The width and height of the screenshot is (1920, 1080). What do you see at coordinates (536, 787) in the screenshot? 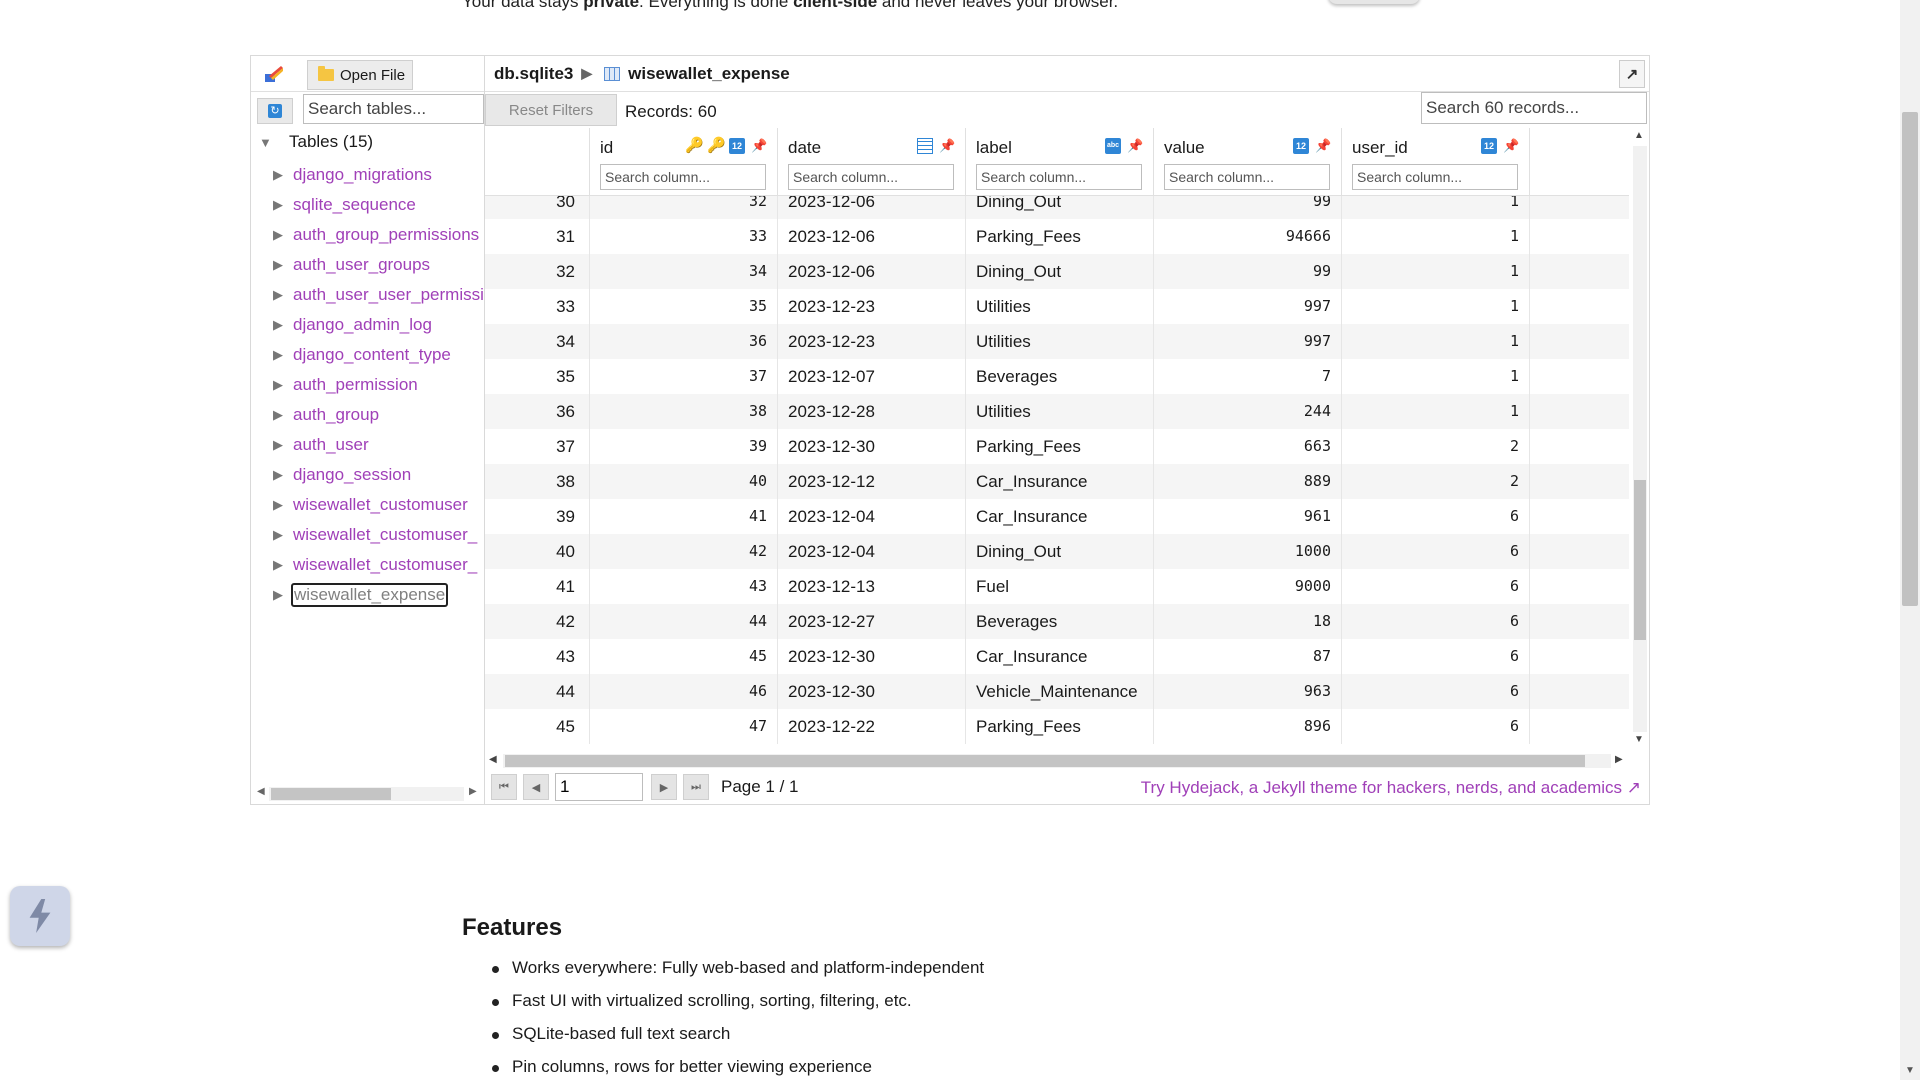
I see `prev-page-button: ◀` at bounding box center [536, 787].